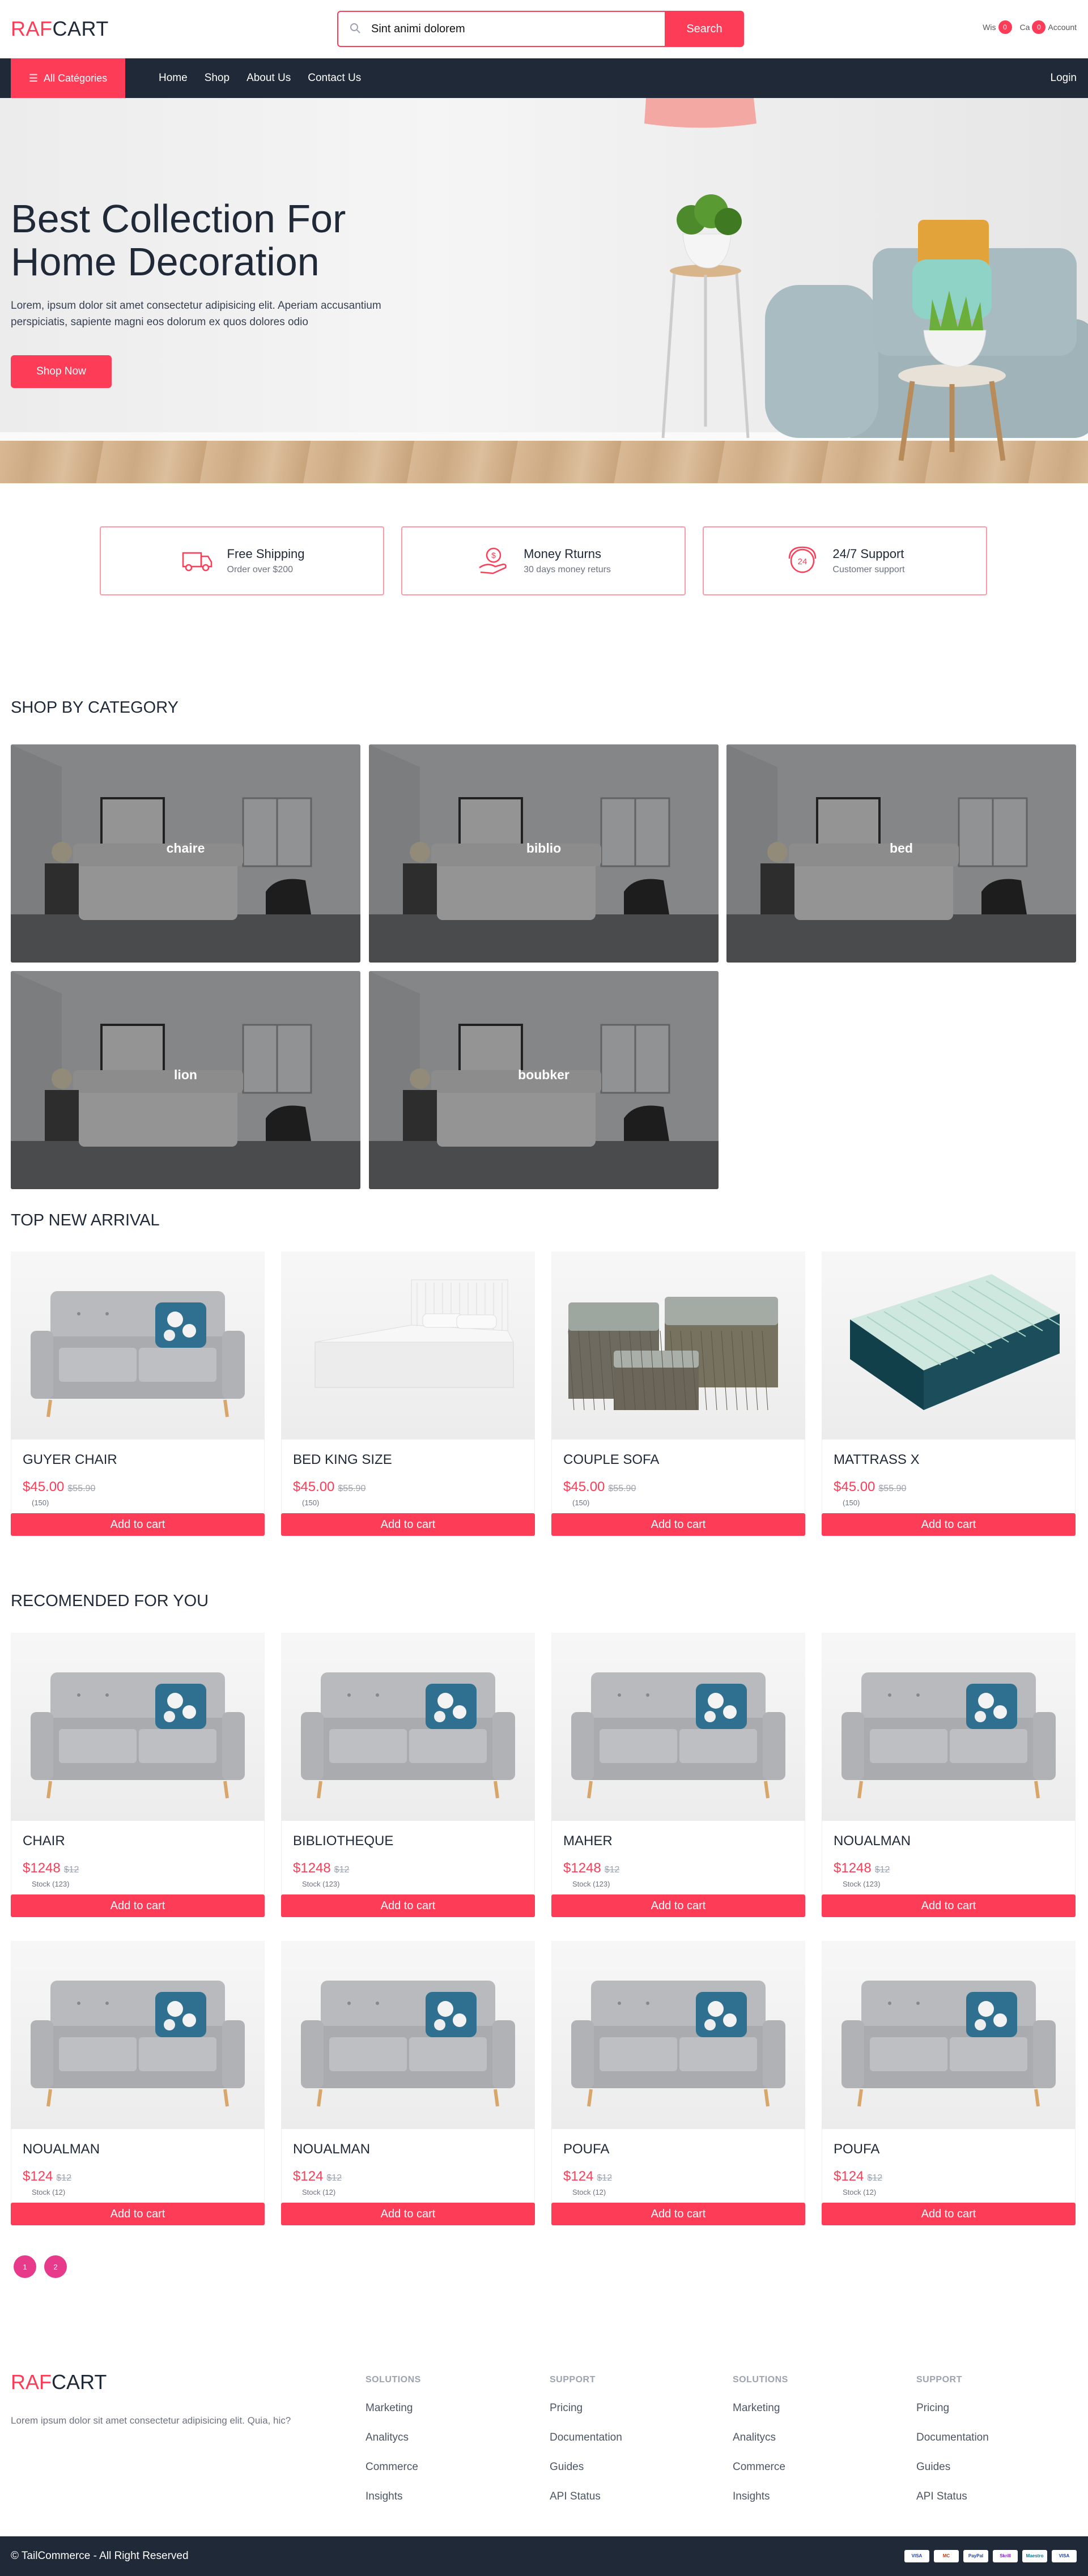 This screenshot has width=1088, height=2576. Describe the element at coordinates (868, 554) in the screenshot. I see `feature-title: 24/7 Support` at that location.